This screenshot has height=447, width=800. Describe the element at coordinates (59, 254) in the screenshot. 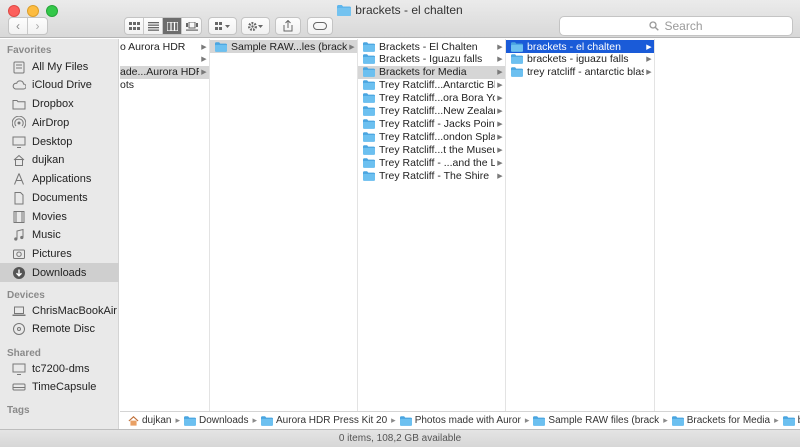

I see `sidebar-item-pictures: Pictures` at that location.